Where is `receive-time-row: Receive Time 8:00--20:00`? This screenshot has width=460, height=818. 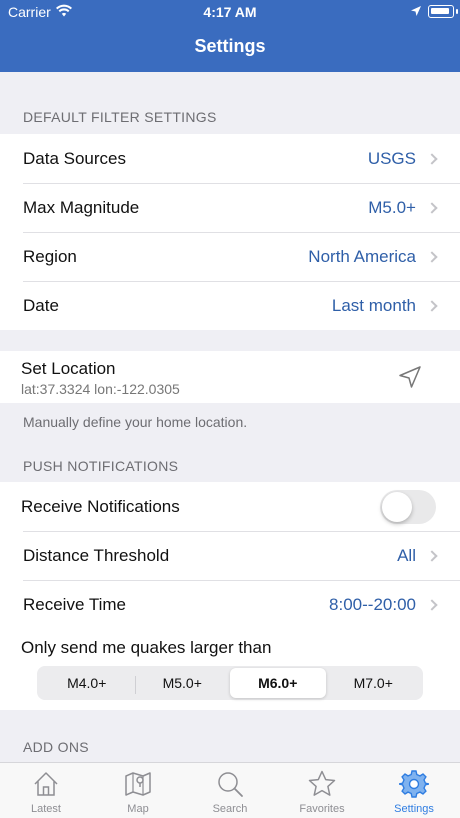 receive-time-row: Receive Time 8:00--20:00 is located at coordinates (230, 604).